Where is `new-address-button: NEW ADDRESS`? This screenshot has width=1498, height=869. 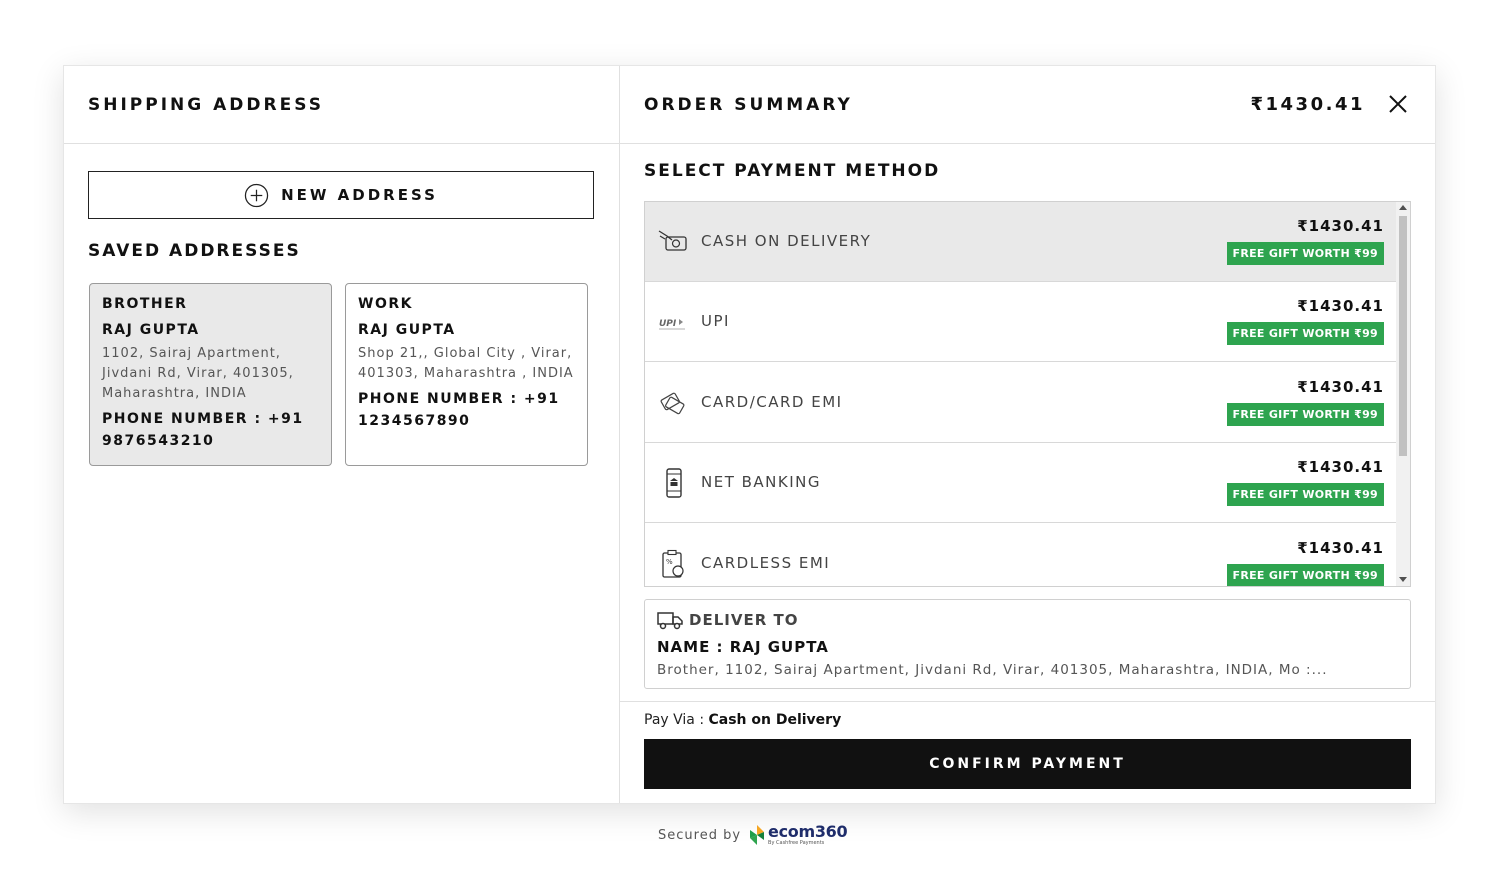 new-address-button: NEW ADDRESS is located at coordinates (341, 195).